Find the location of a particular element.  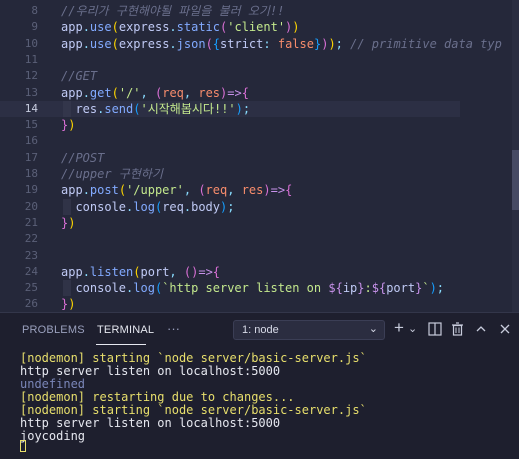

code-text: console.log(req.body); is located at coordinates (147, 207).